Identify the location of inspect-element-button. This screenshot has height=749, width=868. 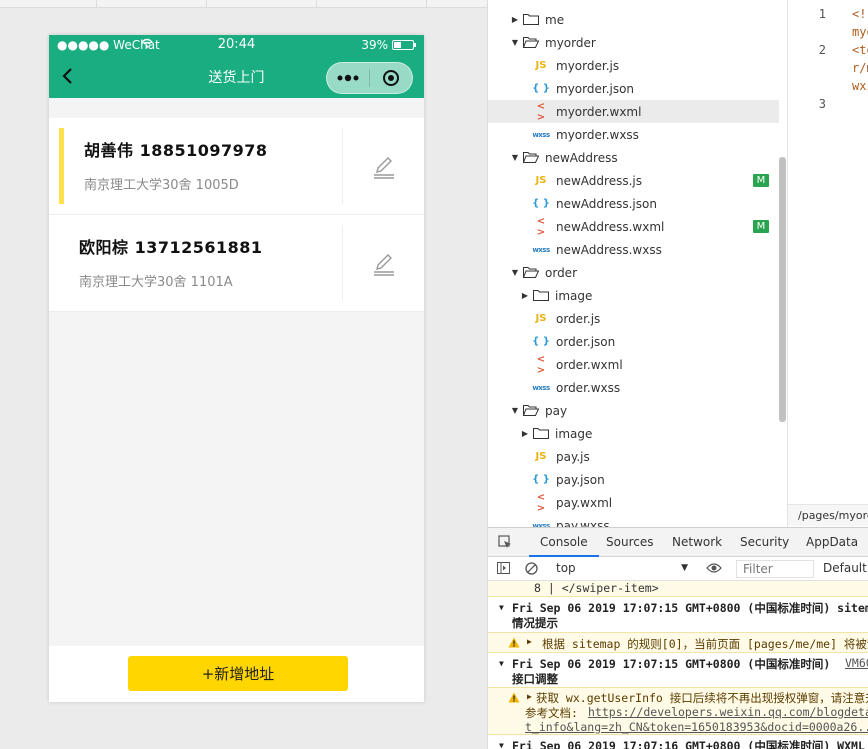
(505, 542).